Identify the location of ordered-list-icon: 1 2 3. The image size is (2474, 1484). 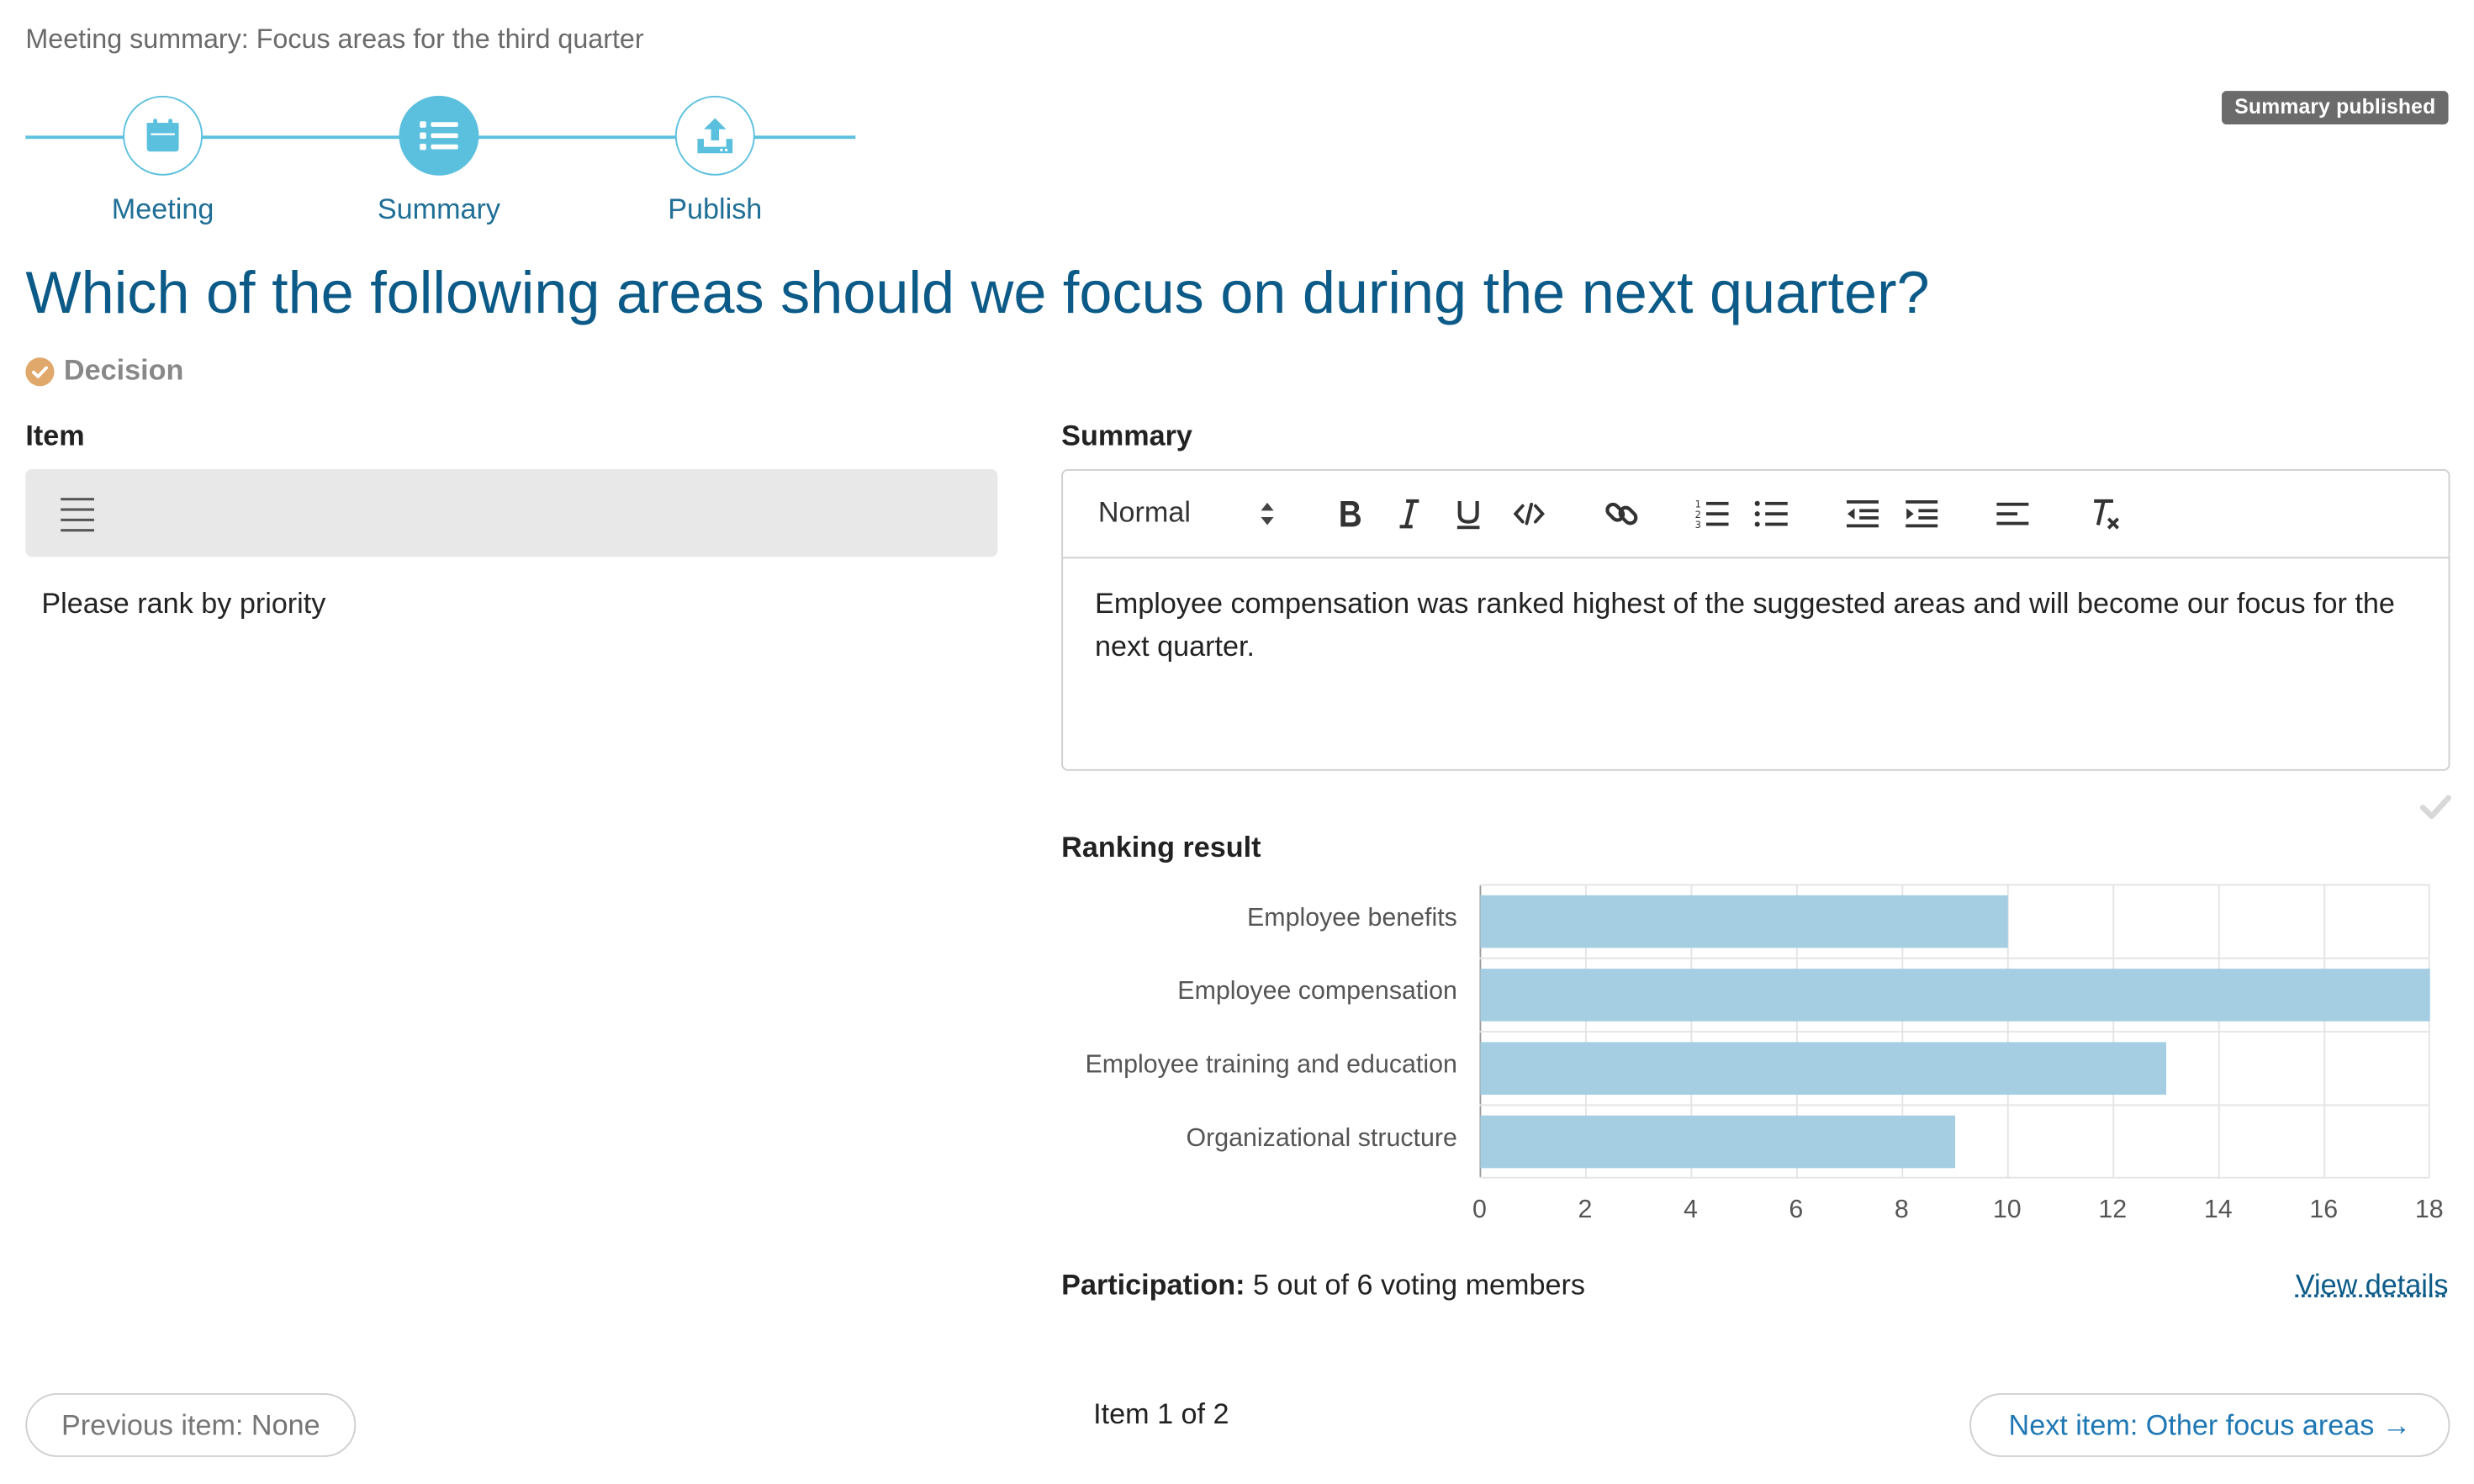
(1712, 514).